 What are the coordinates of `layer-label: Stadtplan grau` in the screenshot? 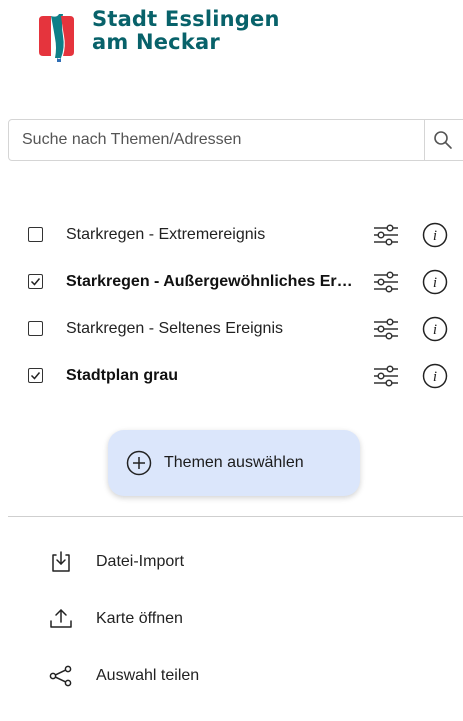 It's located at (122, 376).